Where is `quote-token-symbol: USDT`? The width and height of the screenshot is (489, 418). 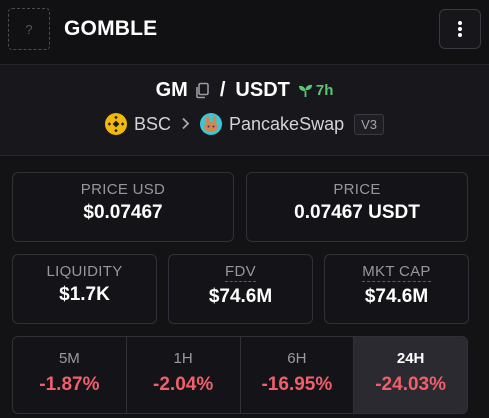
quote-token-symbol: USDT is located at coordinates (262, 90).